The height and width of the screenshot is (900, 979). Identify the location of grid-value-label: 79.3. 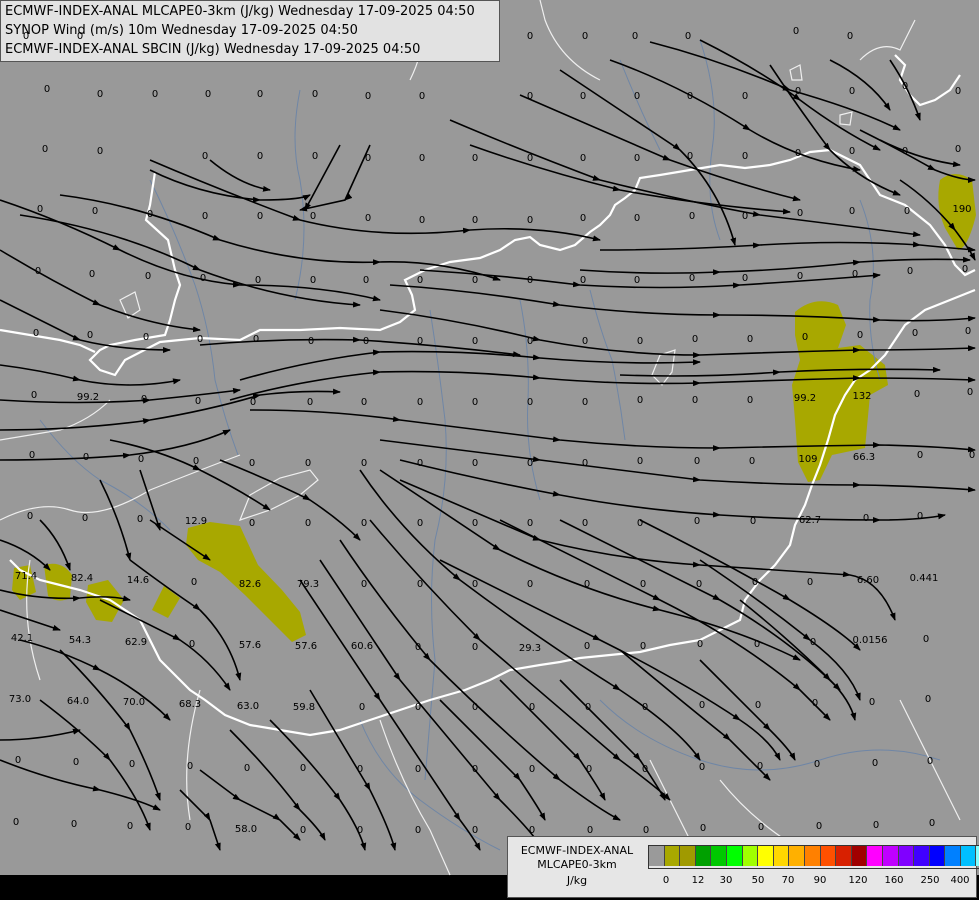
(308, 584).